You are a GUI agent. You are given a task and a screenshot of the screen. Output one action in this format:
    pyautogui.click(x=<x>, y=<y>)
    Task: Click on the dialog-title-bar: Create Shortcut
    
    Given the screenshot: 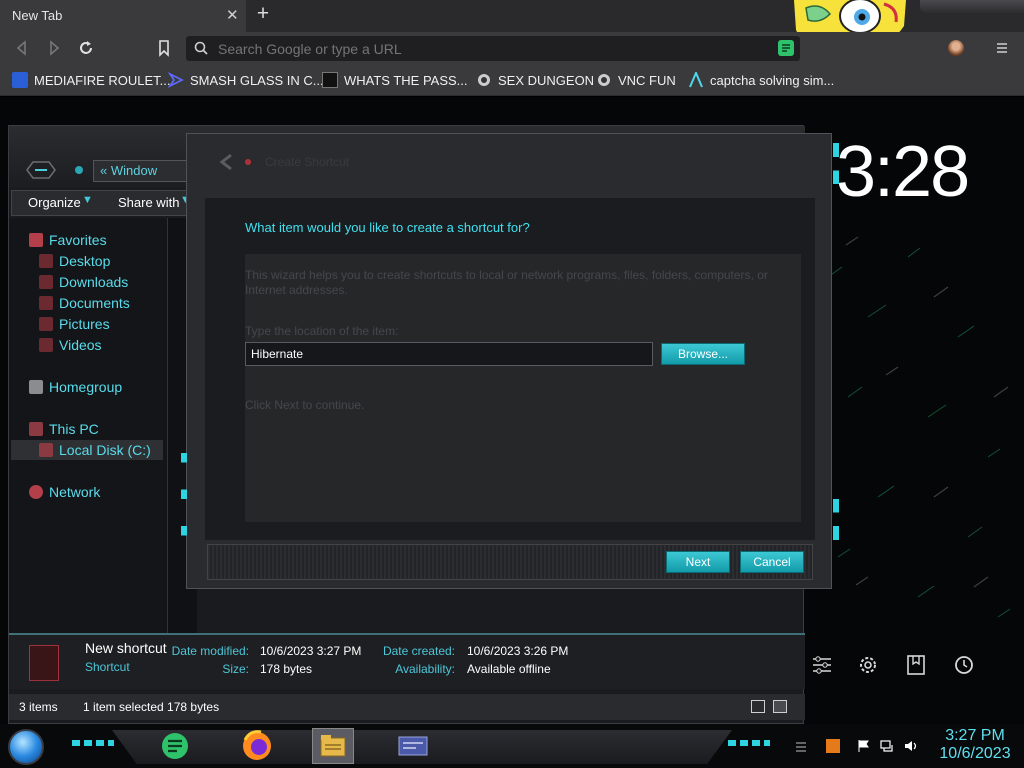 What is the action you would take?
    pyautogui.click(x=367, y=162)
    